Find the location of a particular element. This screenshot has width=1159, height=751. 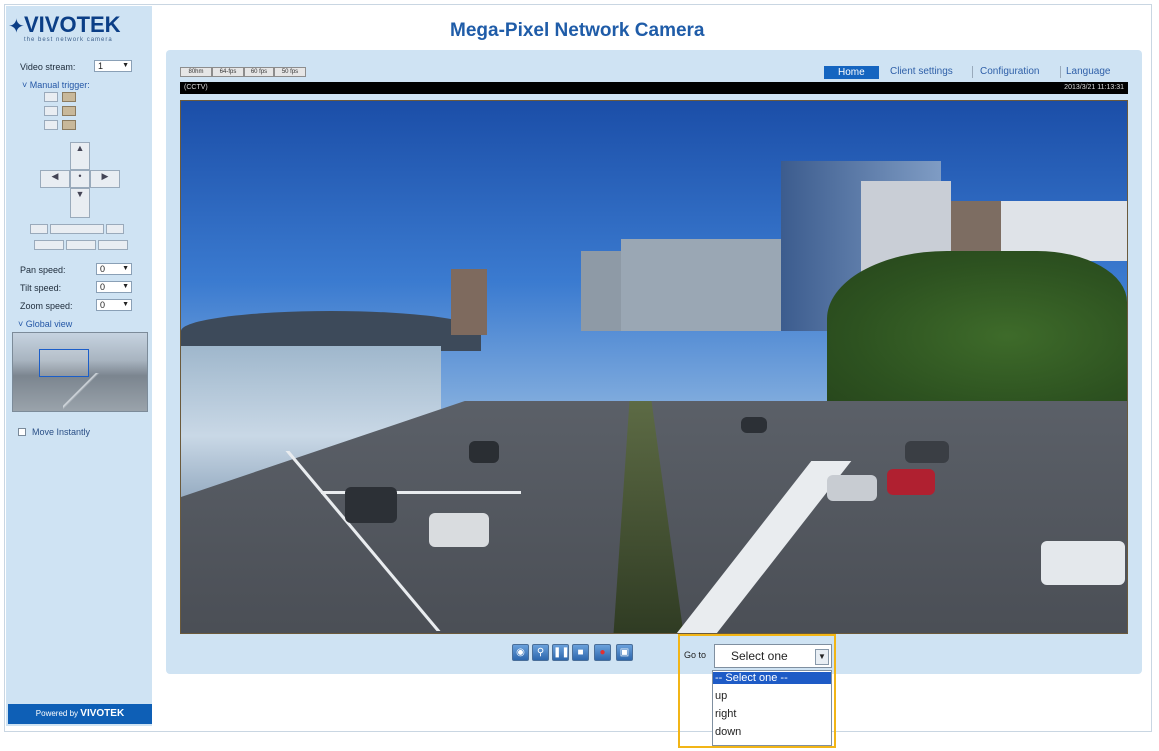

page-title: Mega-Pixel Network Camera is located at coordinates (577, 30).